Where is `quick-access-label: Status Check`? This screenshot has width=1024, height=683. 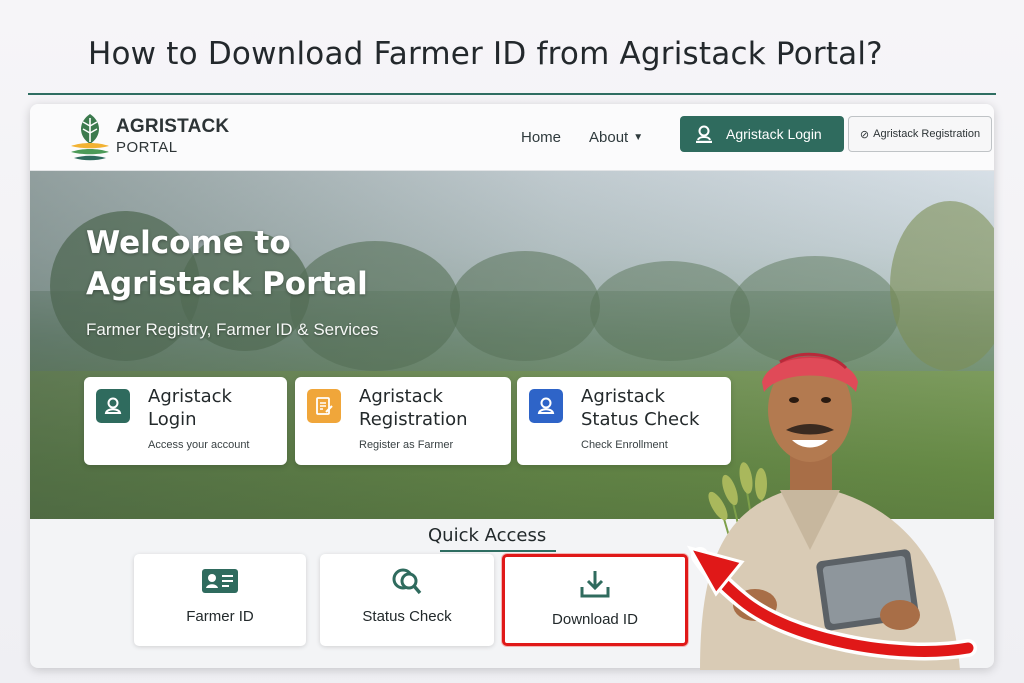 quick-access-label: Status Check is located at coordinates (407, 616).